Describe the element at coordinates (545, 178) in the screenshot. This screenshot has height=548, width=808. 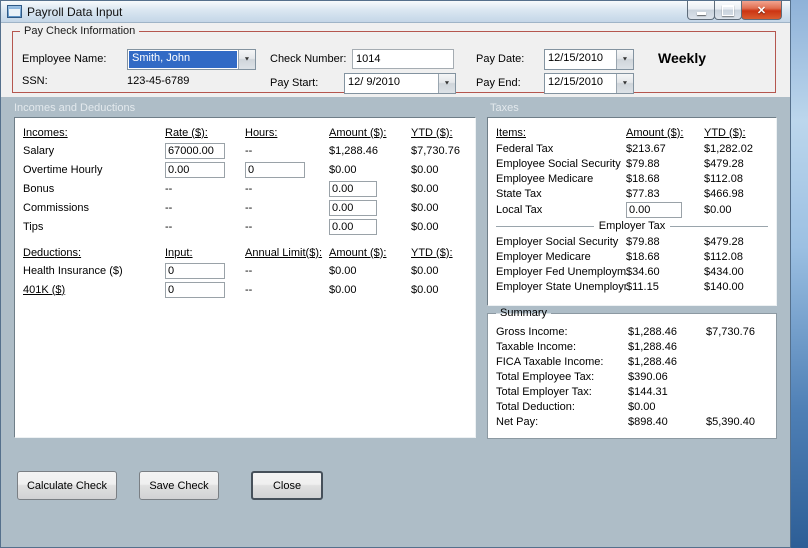
I see `employee-medicare-label: Employee Medicare` at that location.